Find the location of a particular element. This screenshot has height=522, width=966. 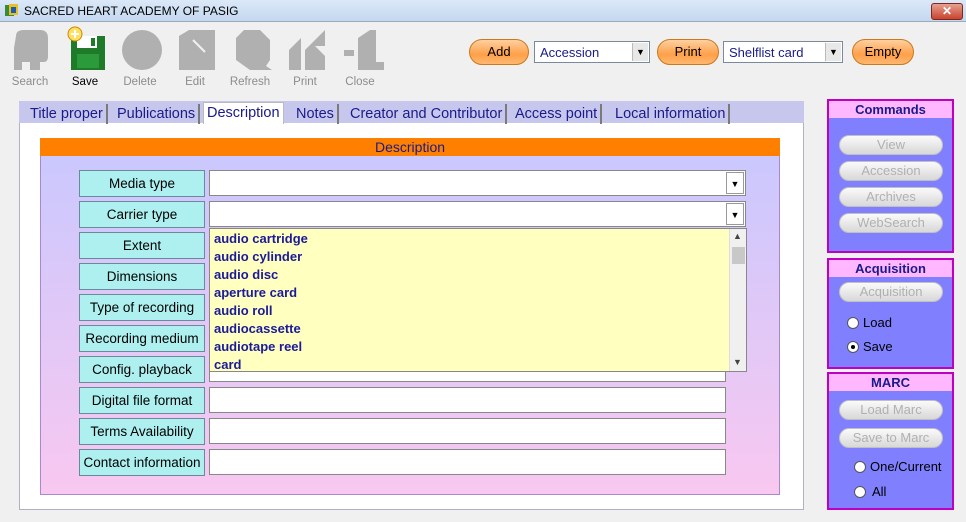

load-radio is located at coordinates (853, 323).